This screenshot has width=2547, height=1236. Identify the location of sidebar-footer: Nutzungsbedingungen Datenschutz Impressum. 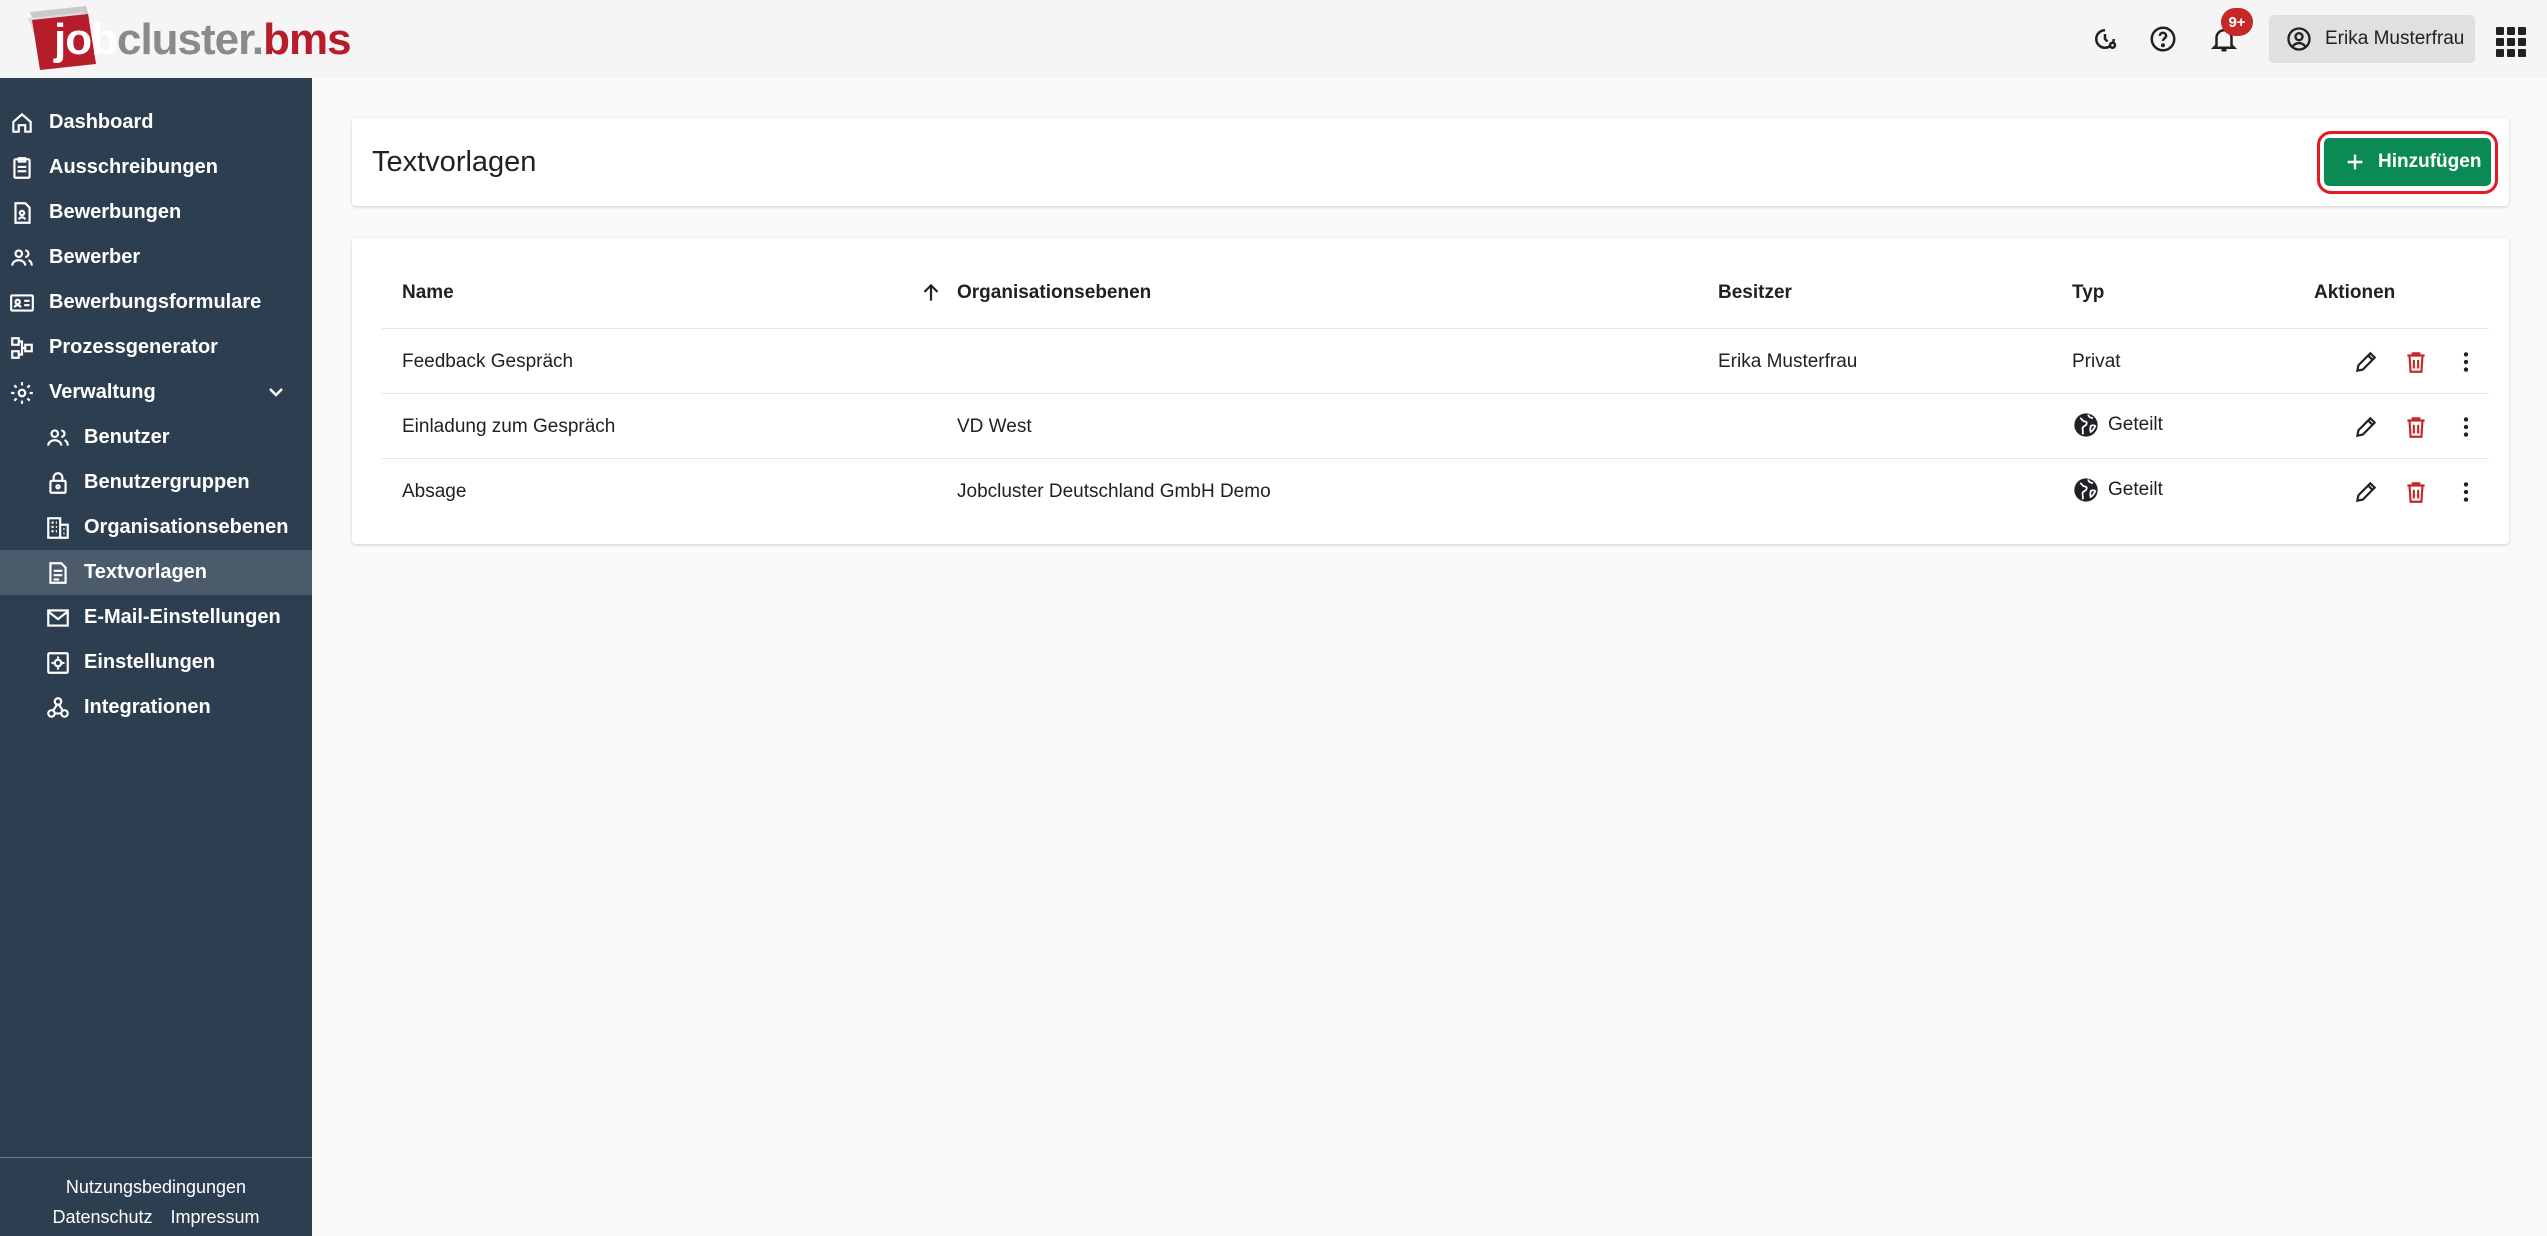
(156, 1194).